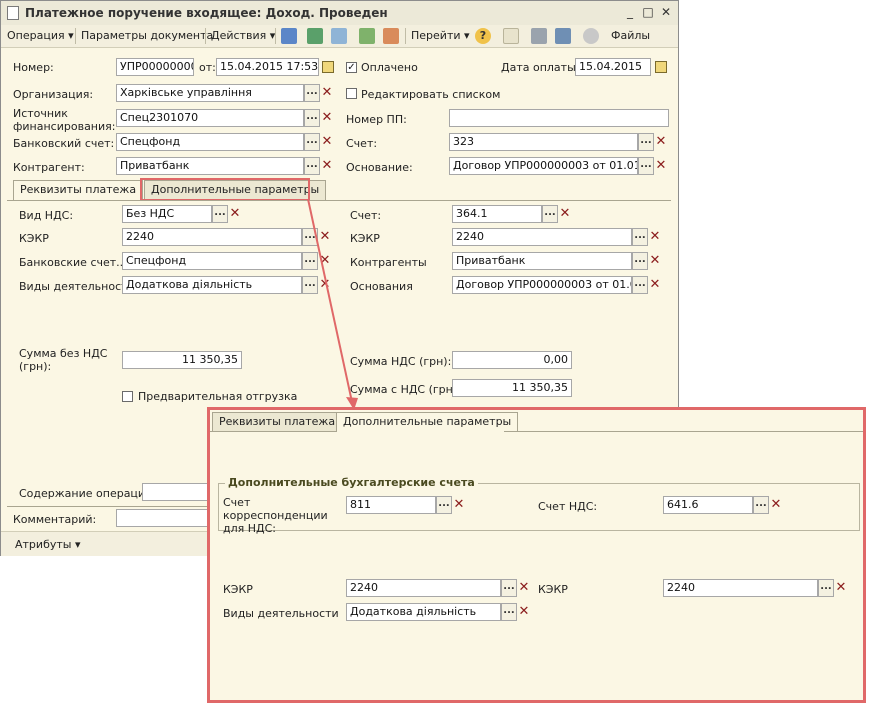  Describe the element at coordinates (423, 588) in the screenshot. I see `zoom-kekr-field: 2240` at that location.